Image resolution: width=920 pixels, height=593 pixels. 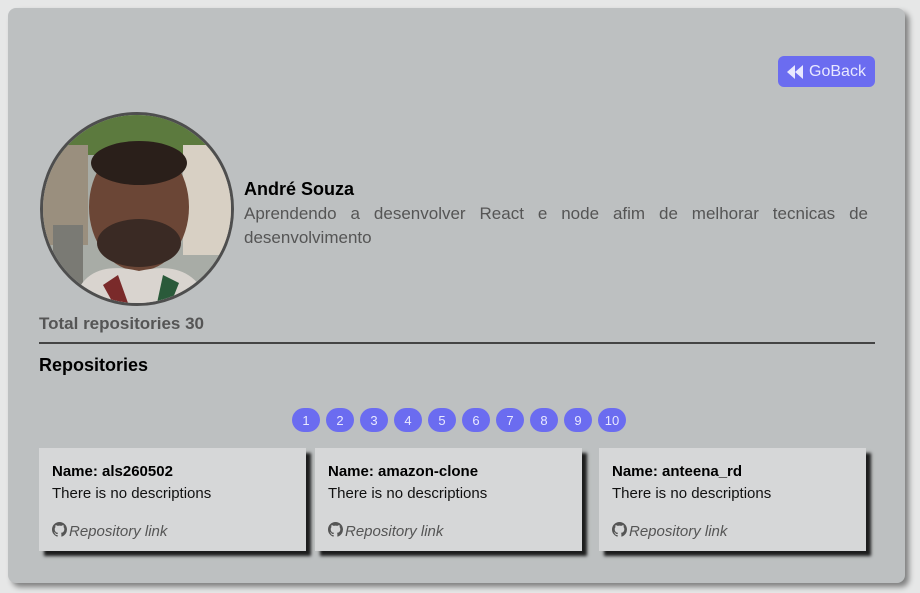 I want to click on total-repositories: Total repositories 30, so click(x=122, y=323).